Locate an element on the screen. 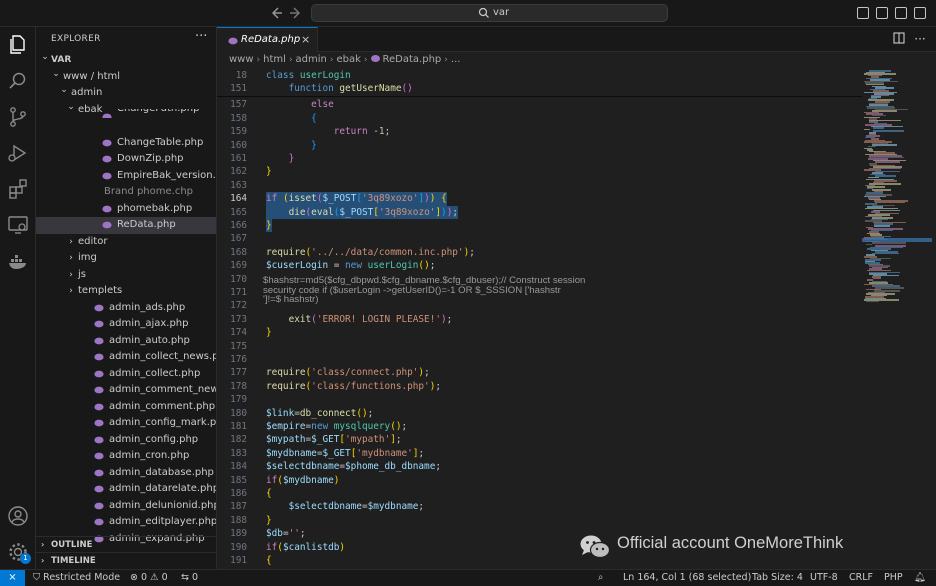 The height and width of the screenshot is (586, 936). tree-item-file: admin_config.php is located at coordinates (126, 440).